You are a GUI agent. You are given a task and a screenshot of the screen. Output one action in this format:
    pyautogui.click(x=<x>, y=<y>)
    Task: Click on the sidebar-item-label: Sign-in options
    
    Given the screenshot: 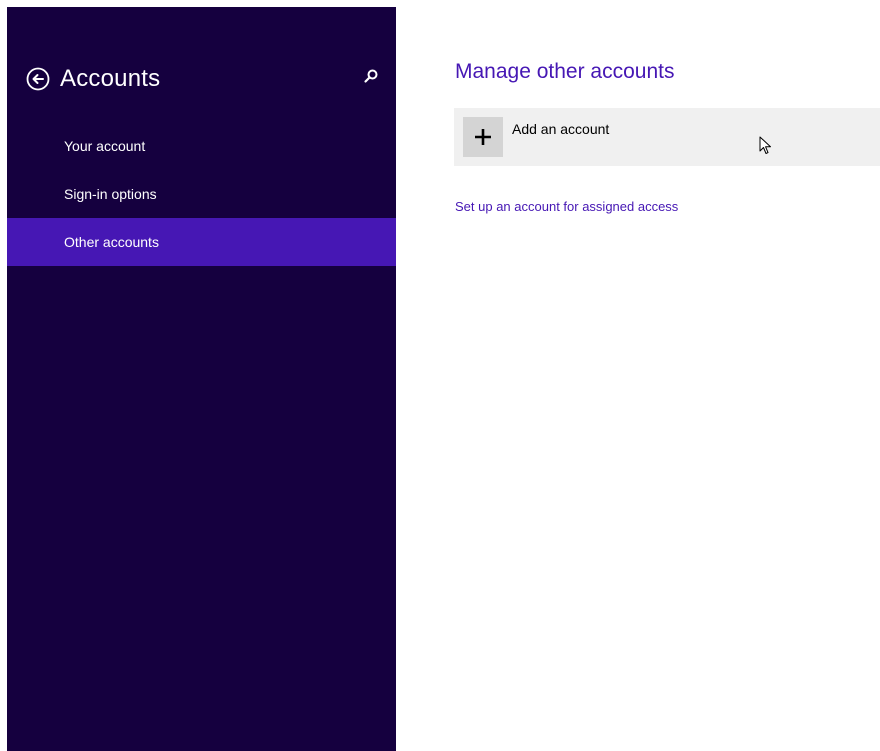 What is the action you would take?
    pyautogui.click(x=110, y=194)
    